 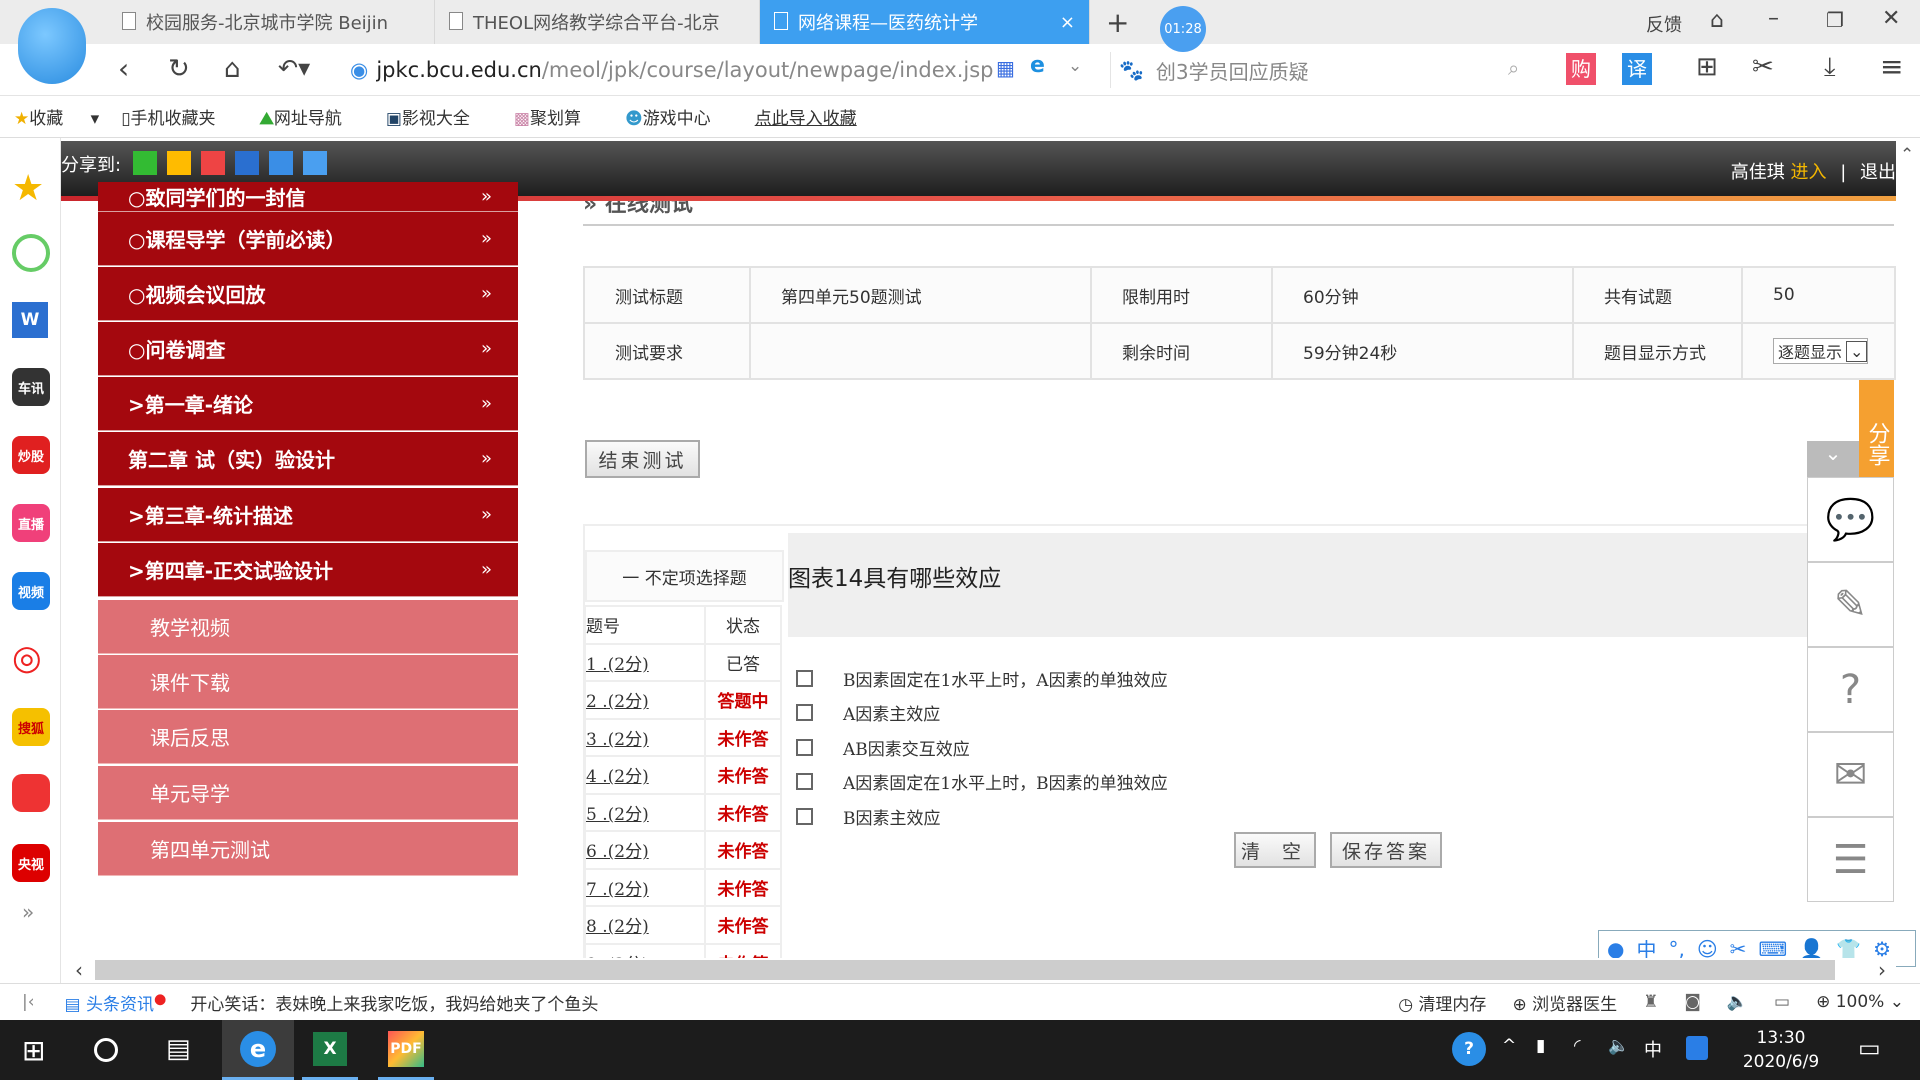 I want to click on clock: 13:30 2020/6/9, so click(x=1781, y=1050).